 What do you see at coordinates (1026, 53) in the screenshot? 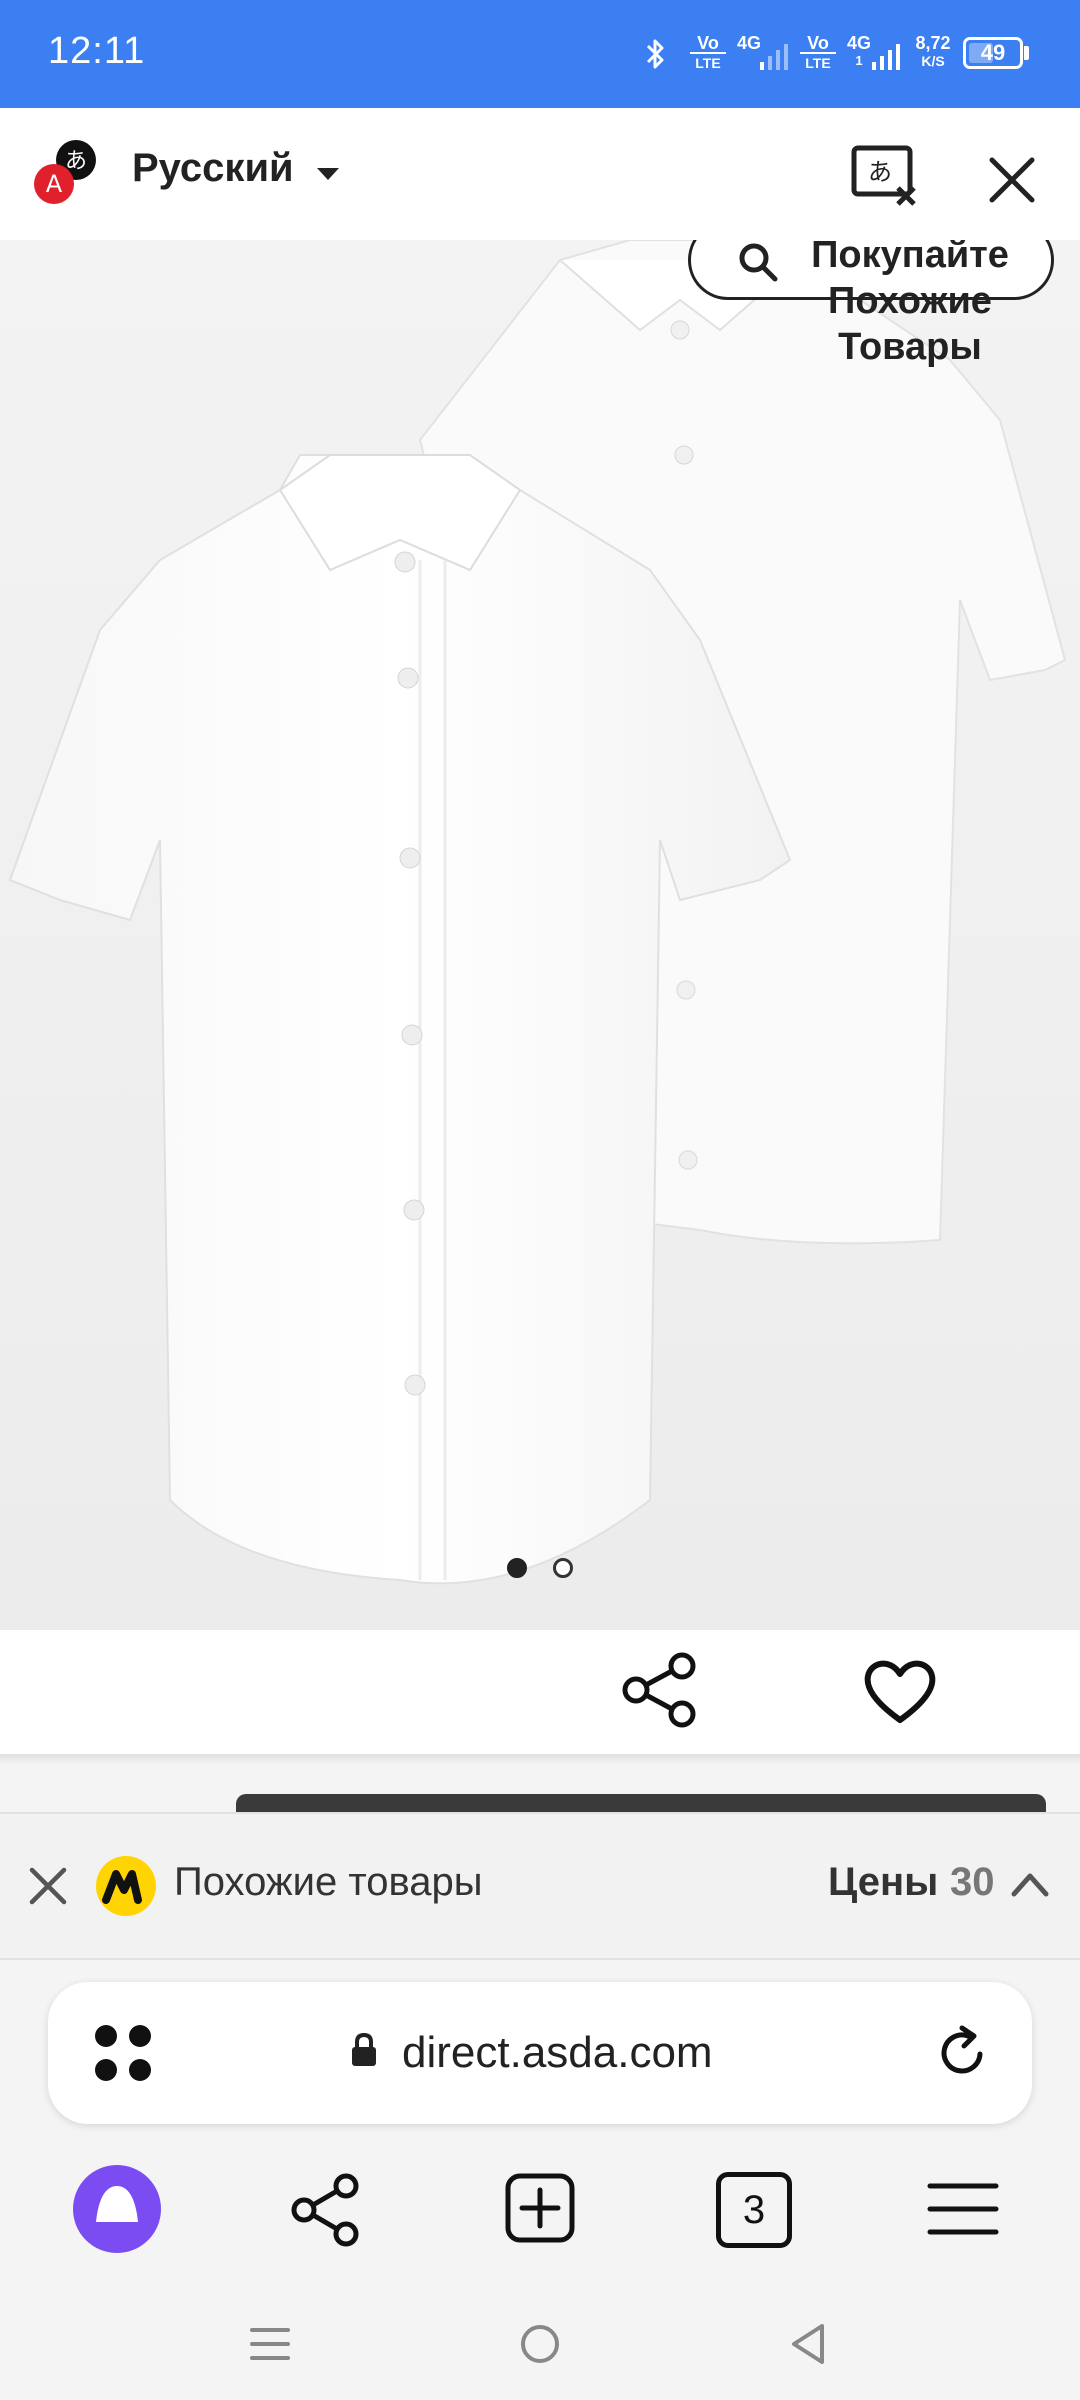
I see `battery-tip` at bounding box center [1026, 53].